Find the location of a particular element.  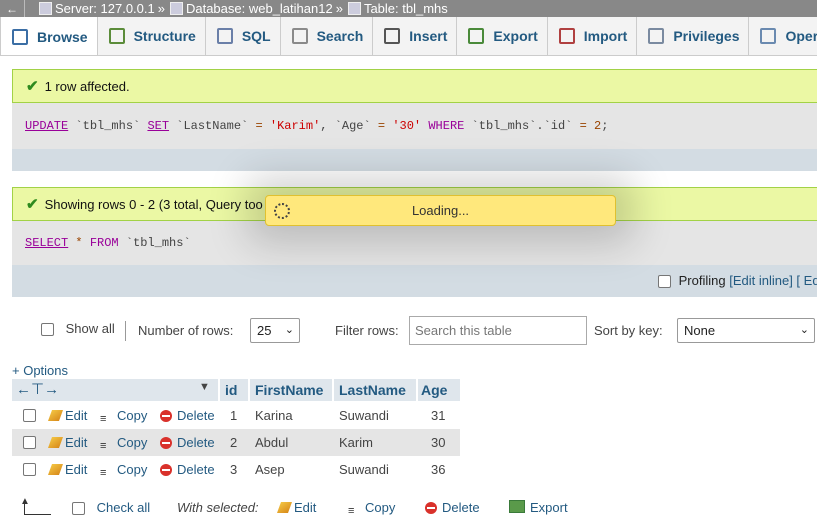

cell-age: 30 is located at coordinates (438, 442).